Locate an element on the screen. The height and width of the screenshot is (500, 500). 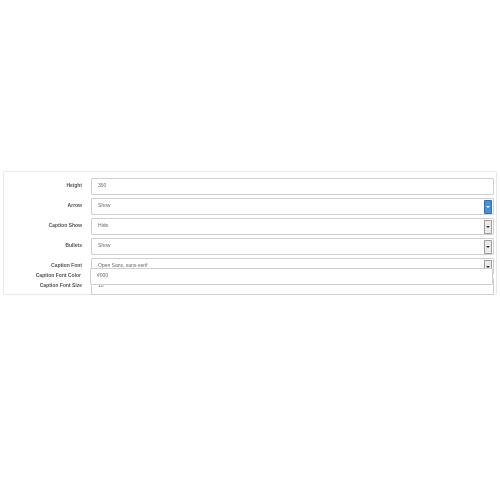
caption-font-color-value: #000 is located at coordinates (103, 276).